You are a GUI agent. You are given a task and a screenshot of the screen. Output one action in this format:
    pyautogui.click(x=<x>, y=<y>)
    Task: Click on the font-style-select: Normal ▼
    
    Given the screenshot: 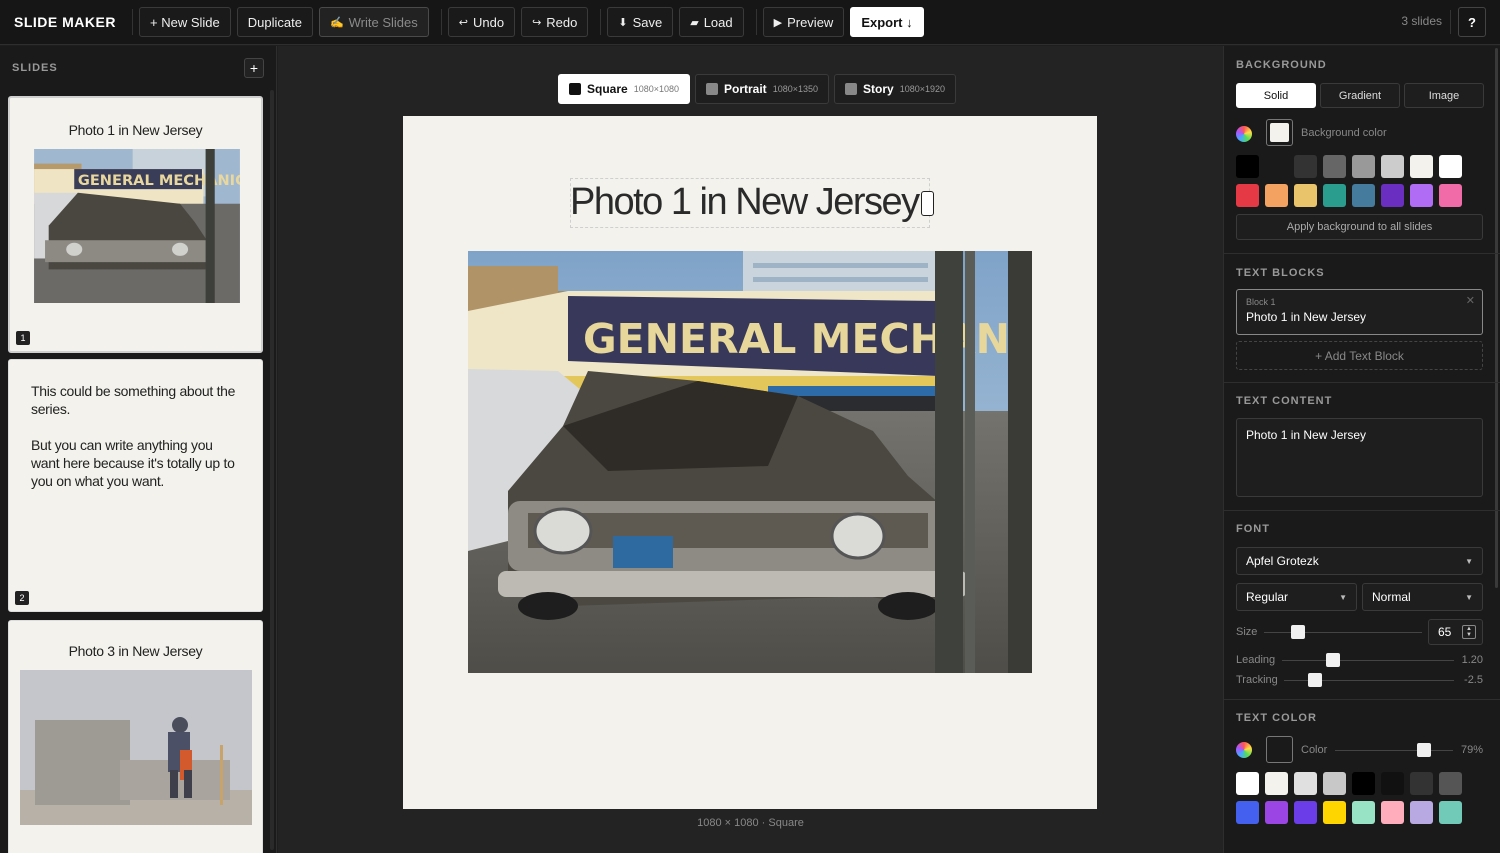 What is the action you would take?
    pyautogui.click(x=1422, y=597)
    